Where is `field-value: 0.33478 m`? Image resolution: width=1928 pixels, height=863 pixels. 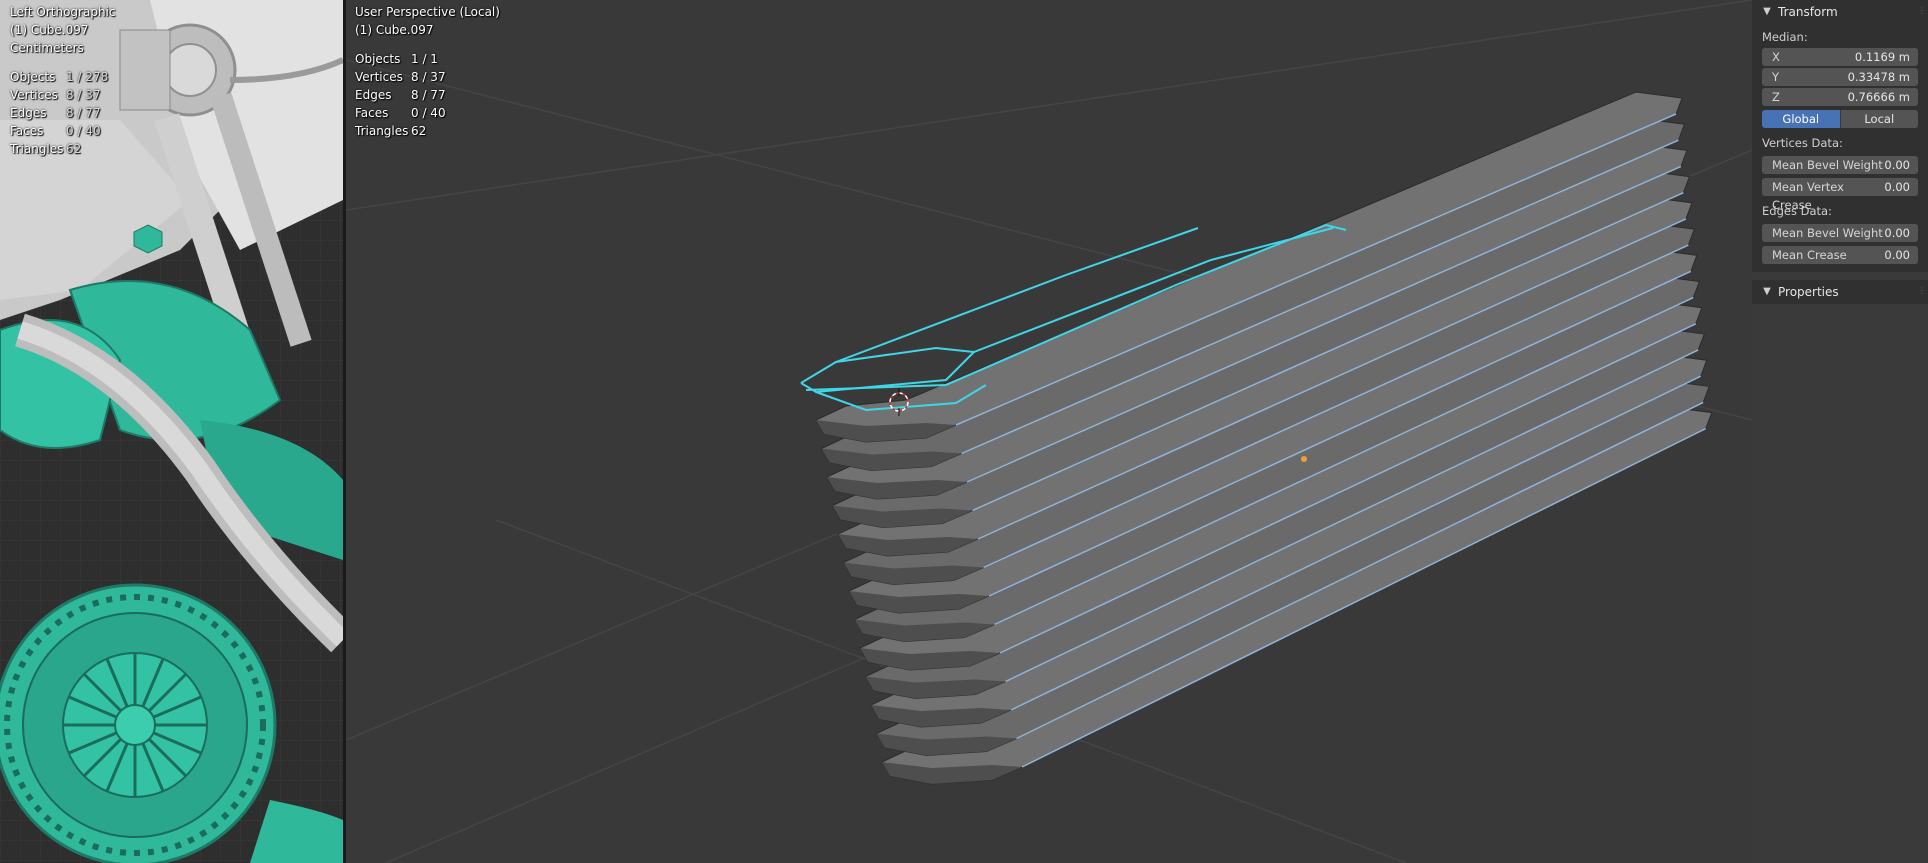
field-value: 0.33478 m is located at coordinates (1878, 77).